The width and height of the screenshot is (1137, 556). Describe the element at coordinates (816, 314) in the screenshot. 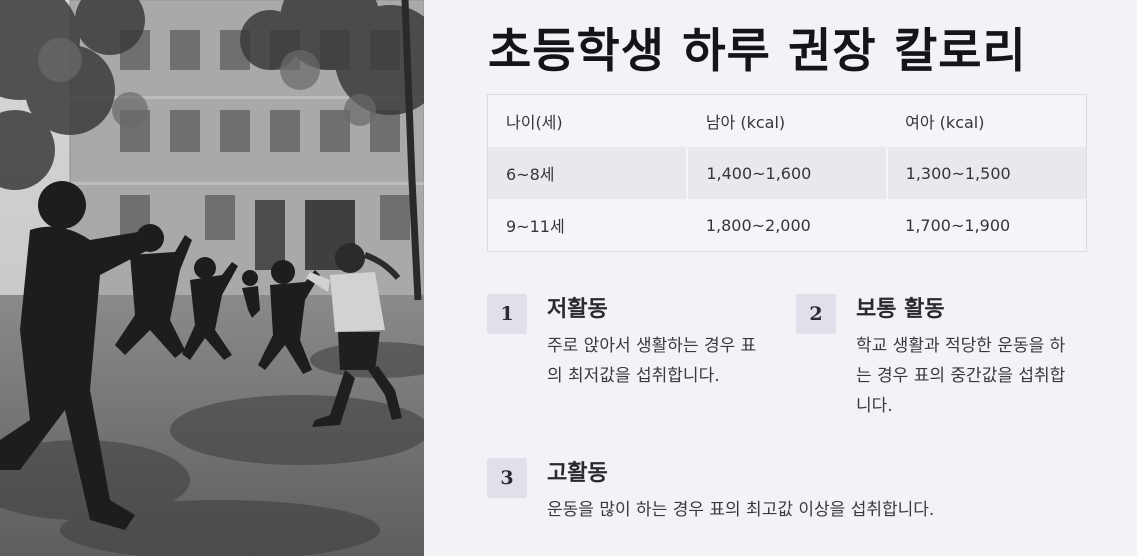

I see `number-badge: 2` at that location.